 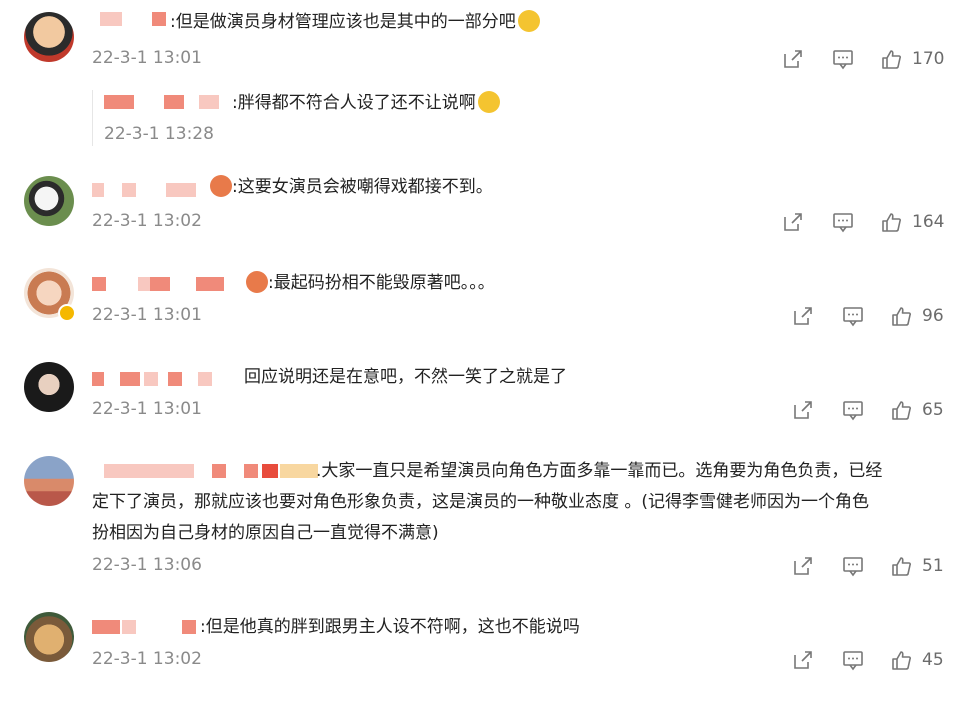 I want to click on reply-username-redacted, so click(x=169, y=103).